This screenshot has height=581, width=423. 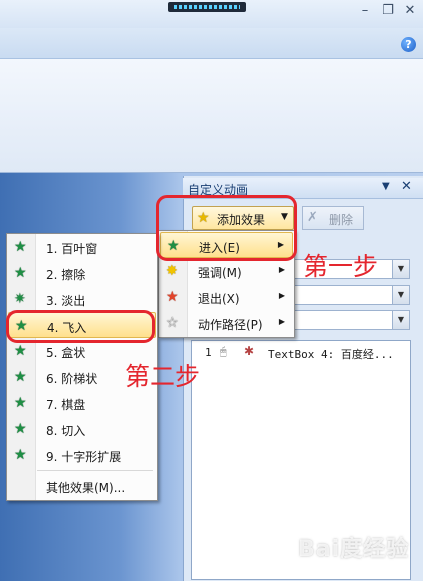 What do you see at coordinates (66, 405) in the screenshot?
I see `menu-item-label: 7. 棋盘` at bounding box center [66, 405].